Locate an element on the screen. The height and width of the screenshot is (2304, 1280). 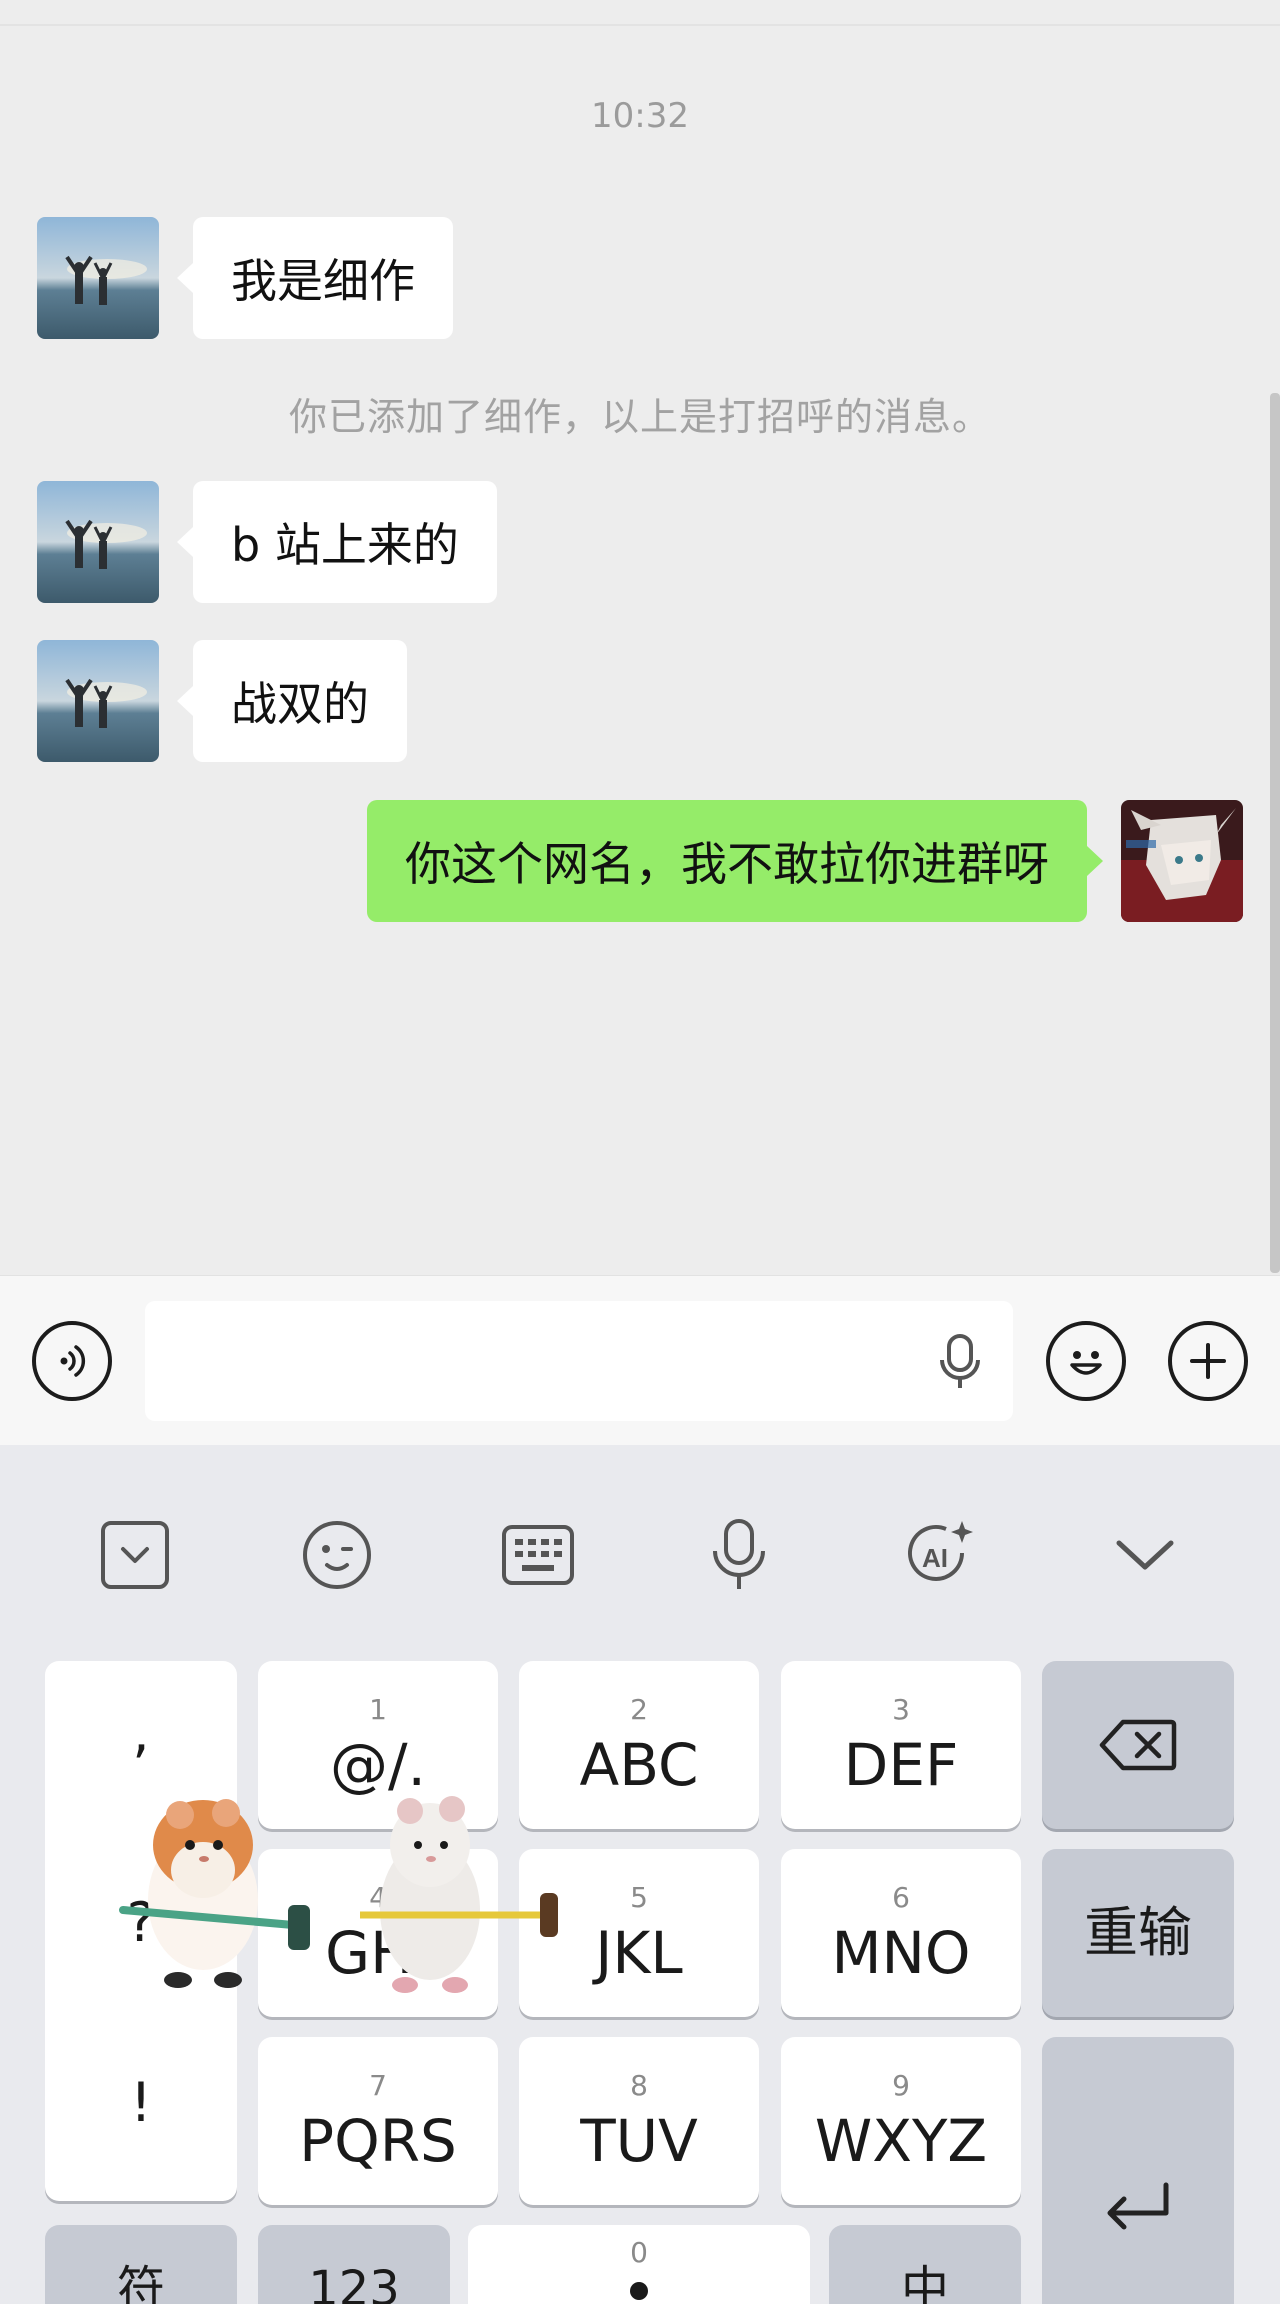
header-divider is located at coordinates (640, 25).